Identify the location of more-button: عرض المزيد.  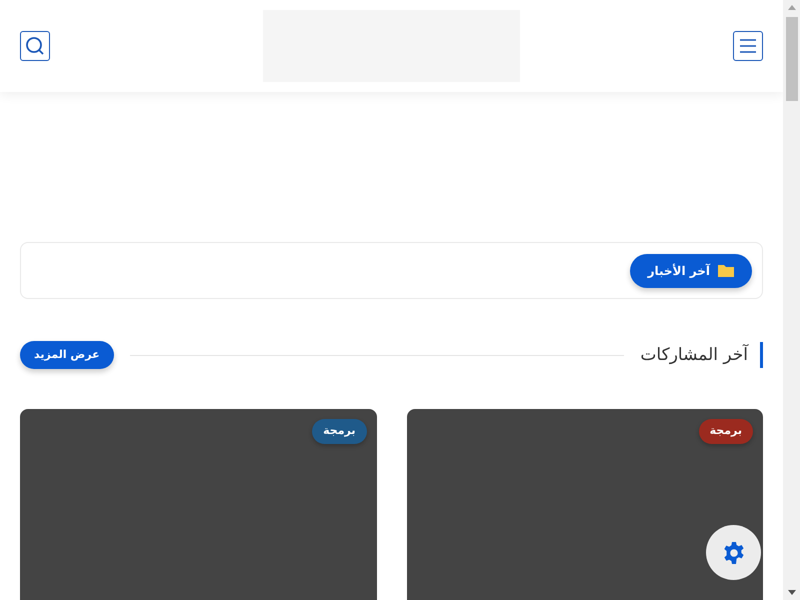
(67, 355).